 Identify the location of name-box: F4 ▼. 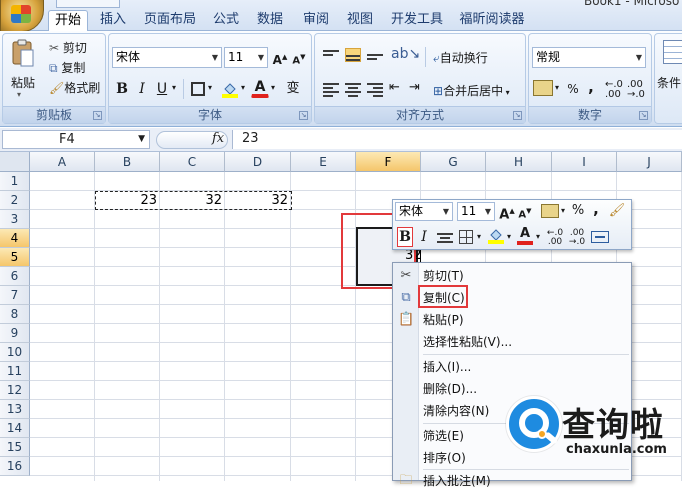
(76, 139).